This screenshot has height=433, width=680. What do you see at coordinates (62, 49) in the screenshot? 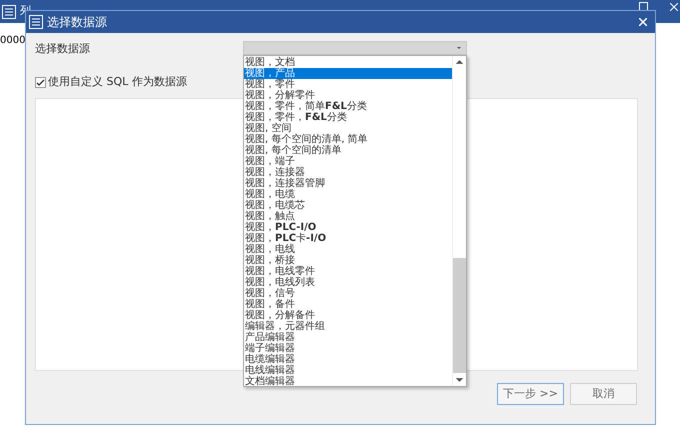
I see `field-label: 选择数据源` at bounding box center [62, 49].